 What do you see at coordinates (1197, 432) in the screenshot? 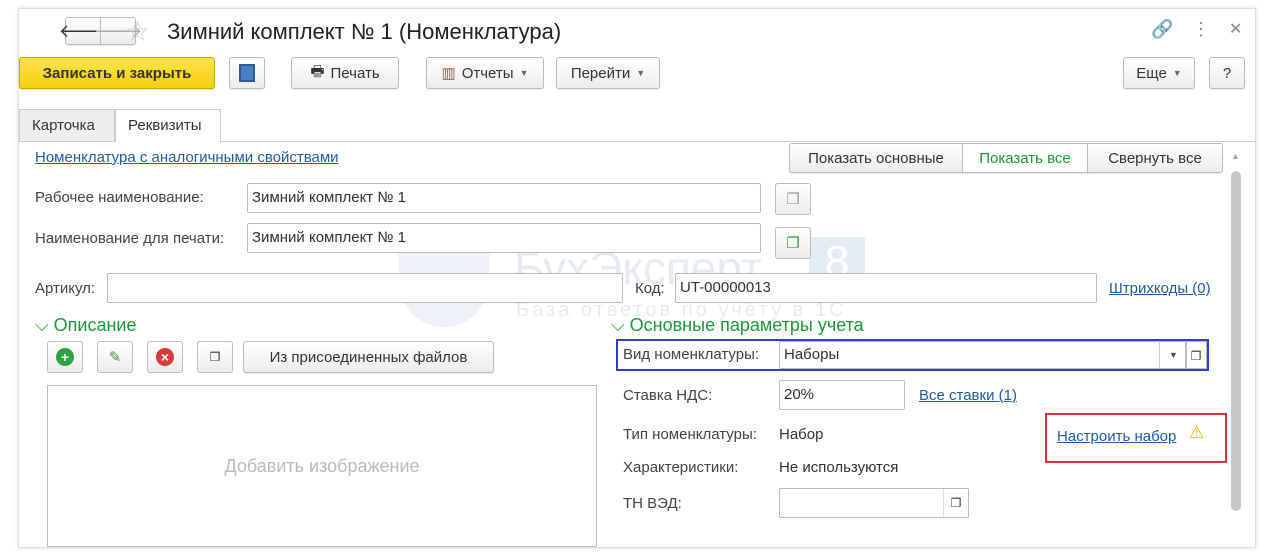
I see `warning-icon: ⚠` at bounding box center [1197, 432].